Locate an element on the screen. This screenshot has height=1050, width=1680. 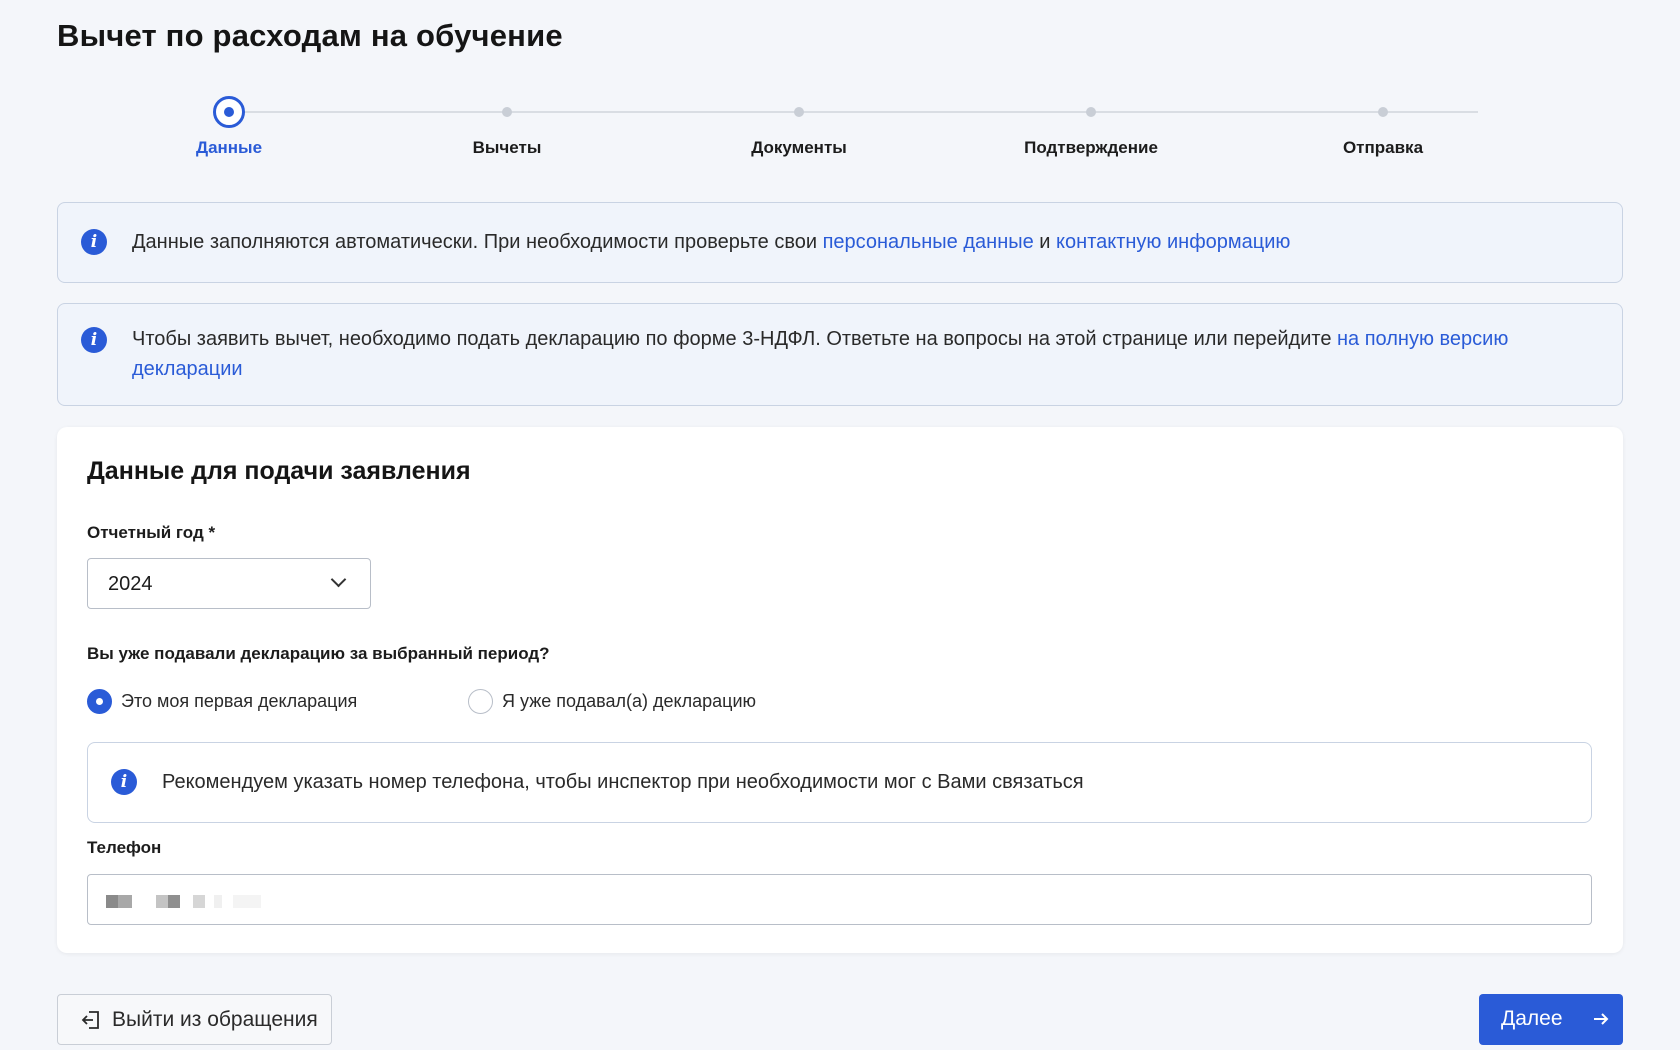
radio-unchecked-icon is located at coordinates (480, 701).